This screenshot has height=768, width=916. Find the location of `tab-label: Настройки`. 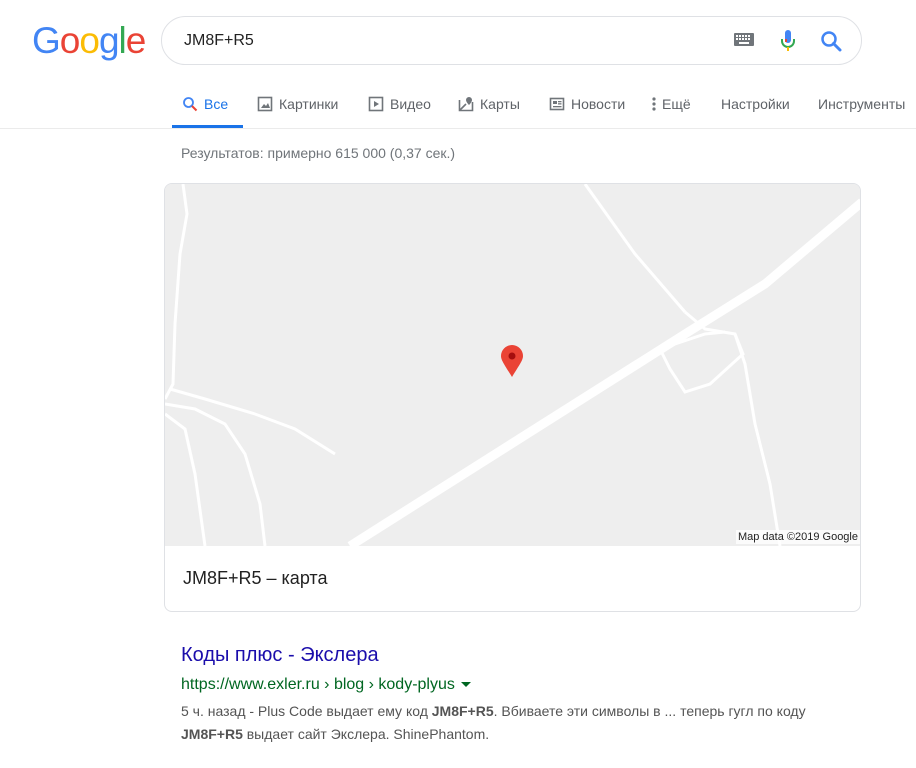

tab-label: Настройки is located at coordinates (755, 104).